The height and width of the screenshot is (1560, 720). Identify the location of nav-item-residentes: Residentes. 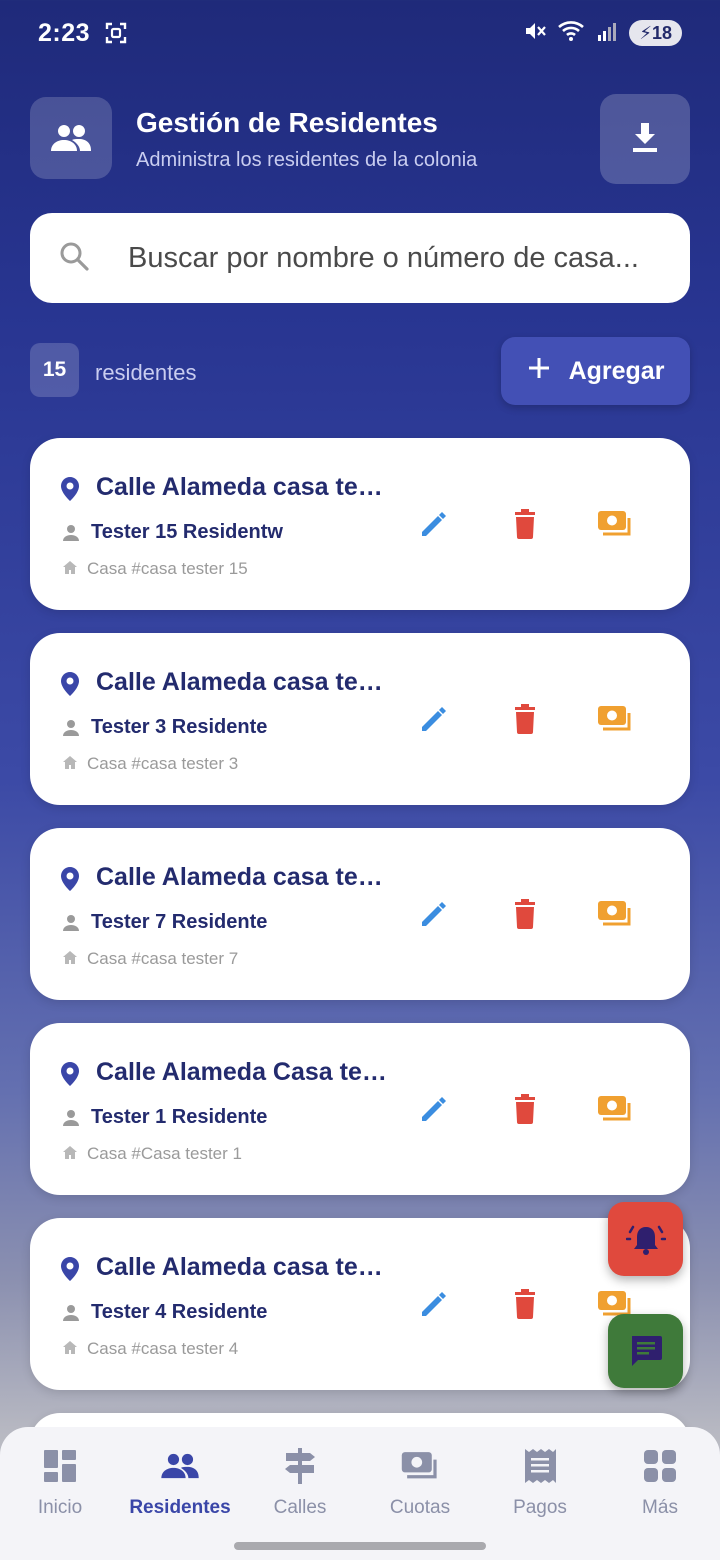
(180, 1485).